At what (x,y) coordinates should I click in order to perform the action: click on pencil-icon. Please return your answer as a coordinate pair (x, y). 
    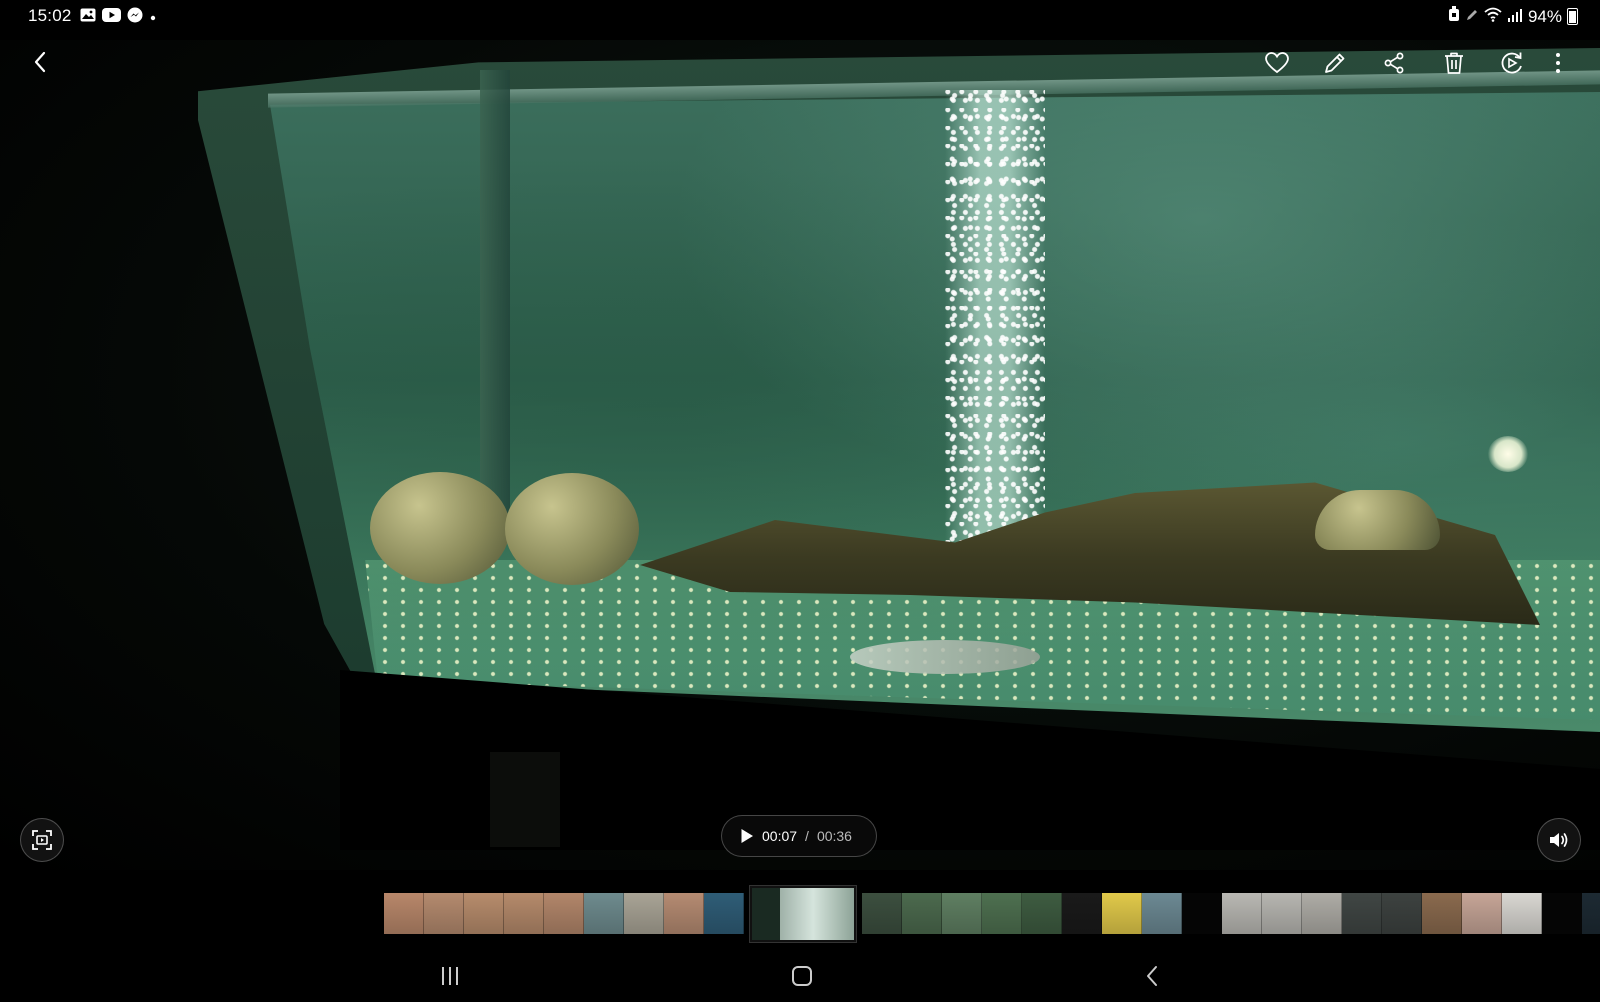
    Looking at the image, I should click on (1335, 63).